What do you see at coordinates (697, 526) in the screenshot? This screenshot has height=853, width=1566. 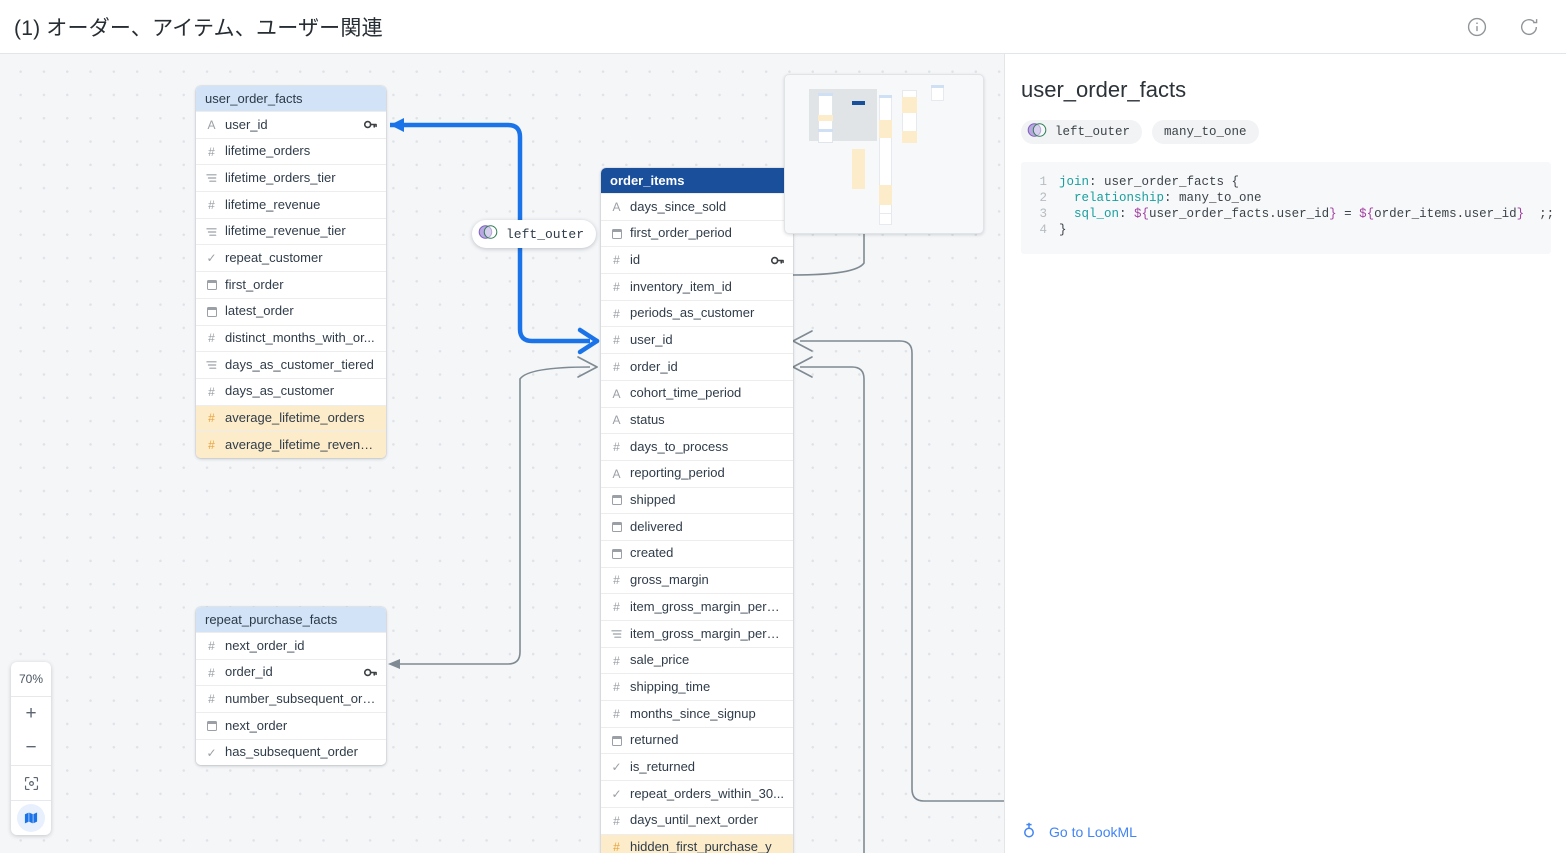 I see `table-row: delivered` at bounding box center [697, 526].